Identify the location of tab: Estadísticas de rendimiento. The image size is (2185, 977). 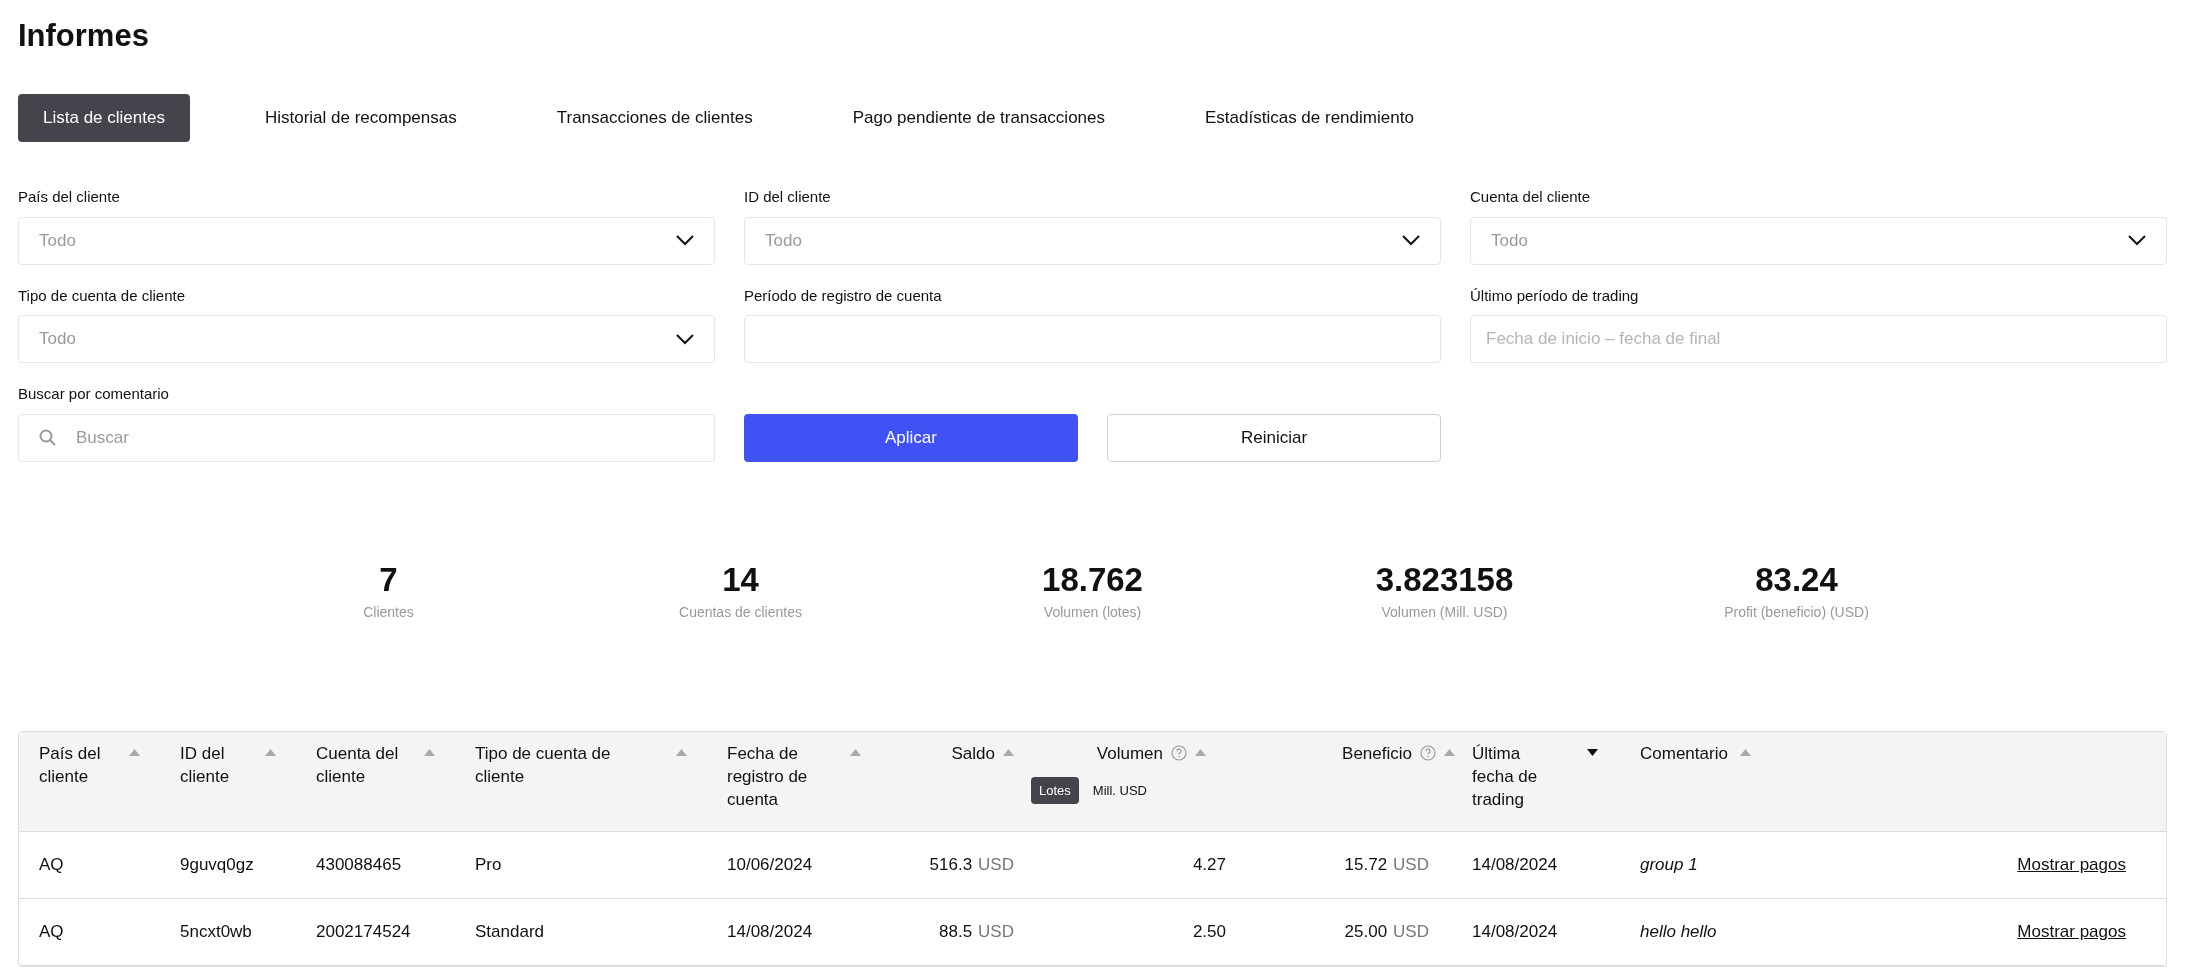
(1309, 118).